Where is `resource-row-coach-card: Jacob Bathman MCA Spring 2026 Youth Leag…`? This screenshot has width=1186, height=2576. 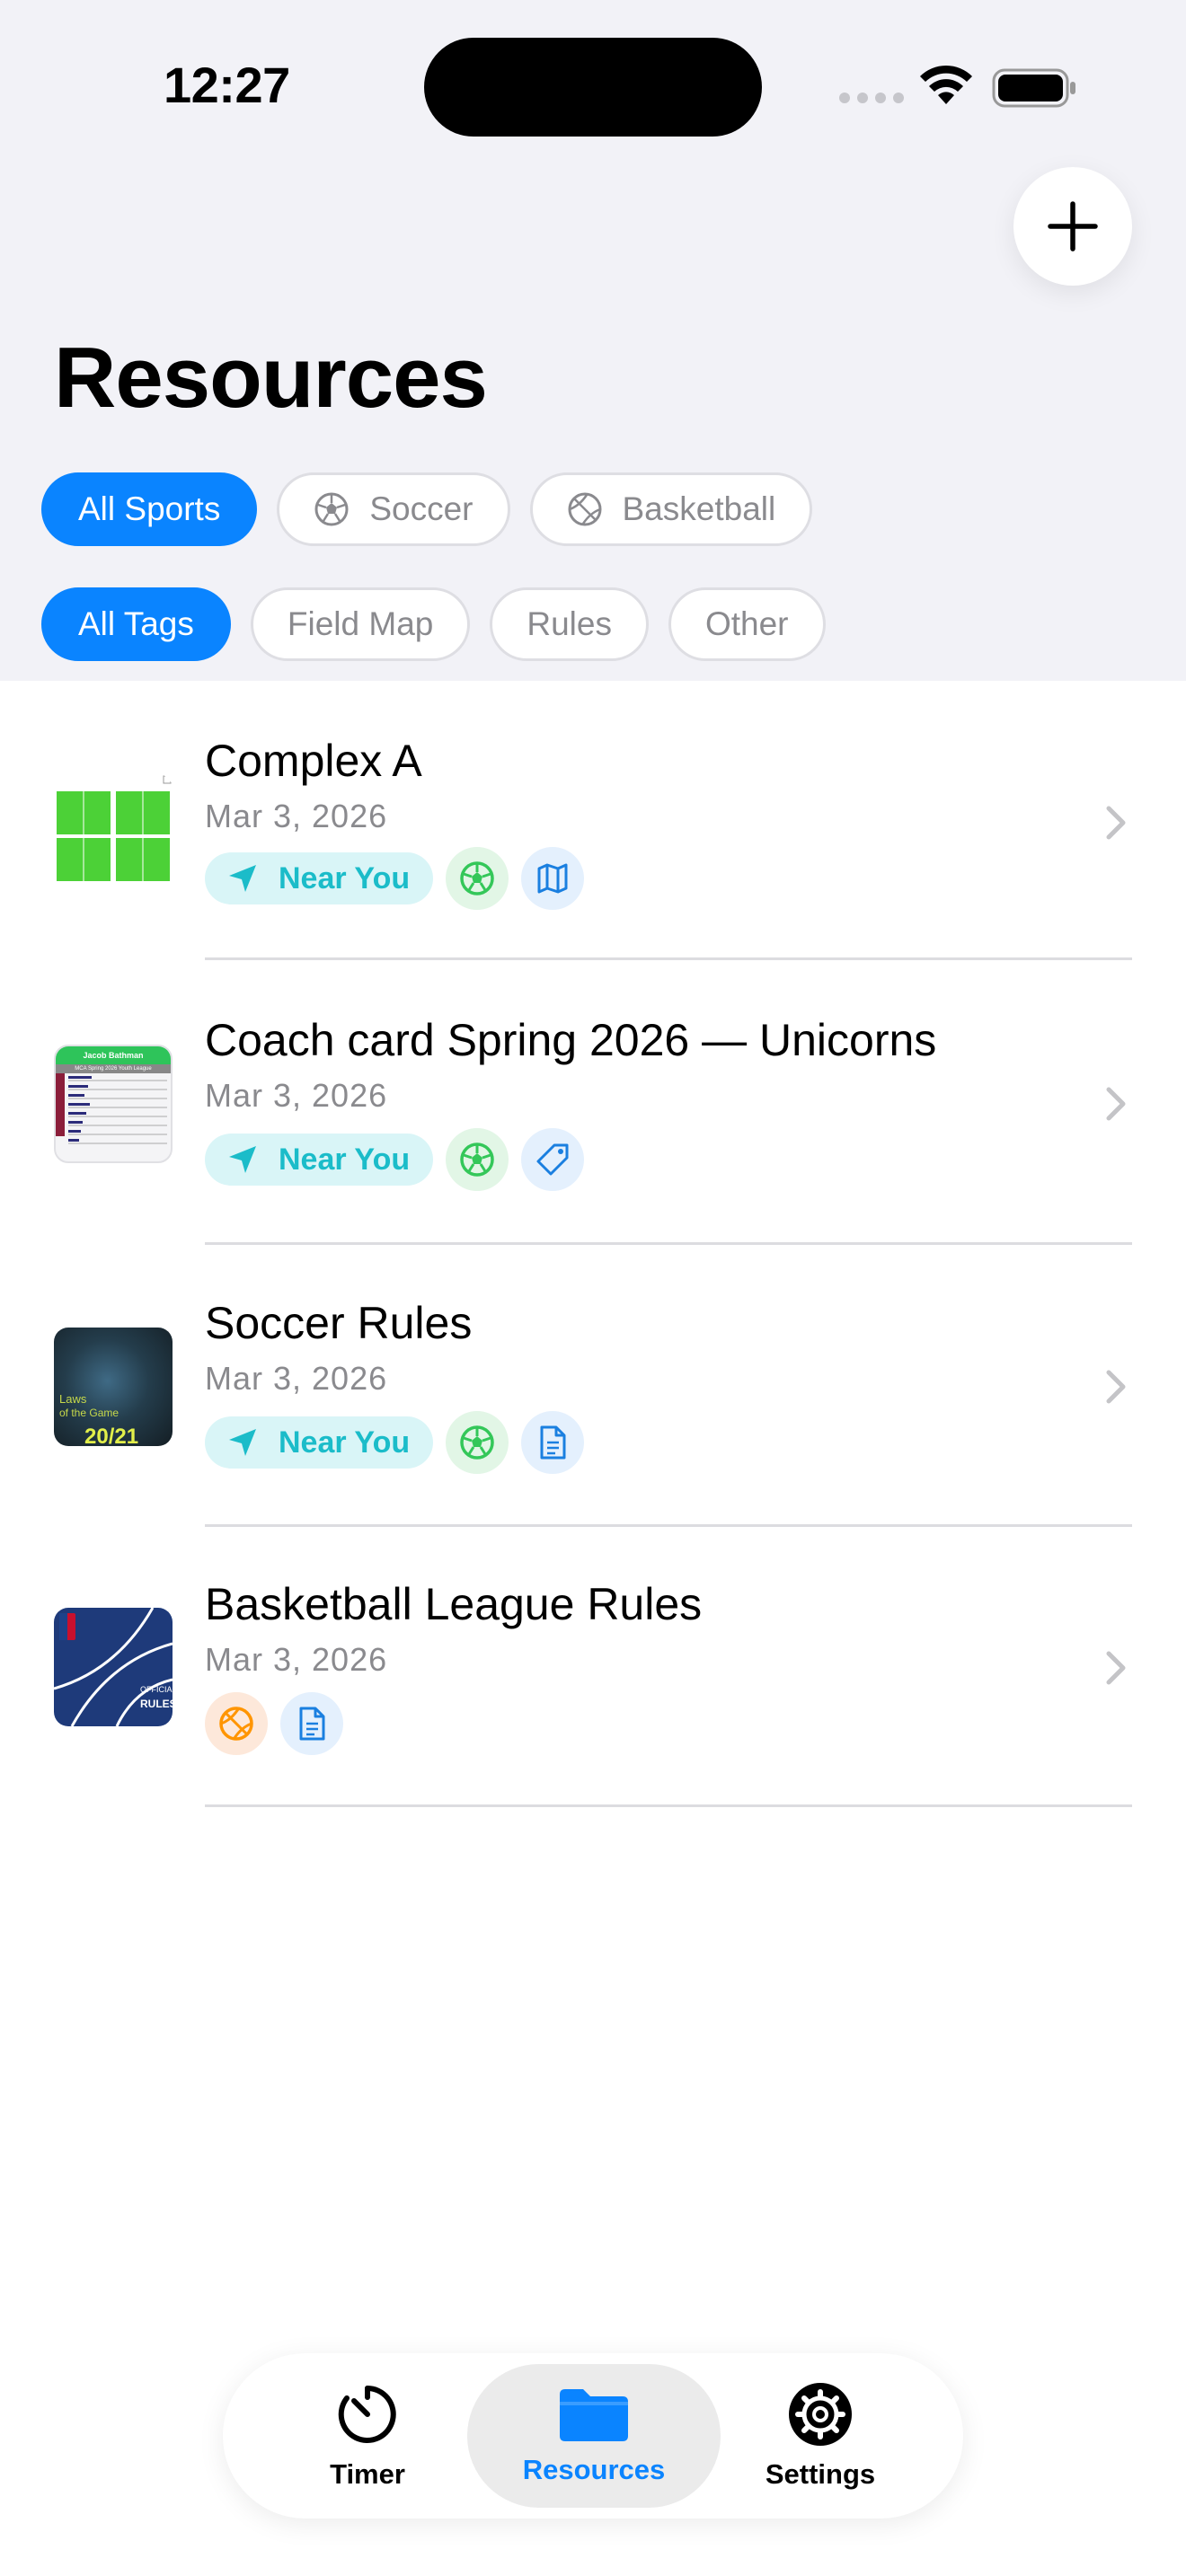 resource-row-coach-card: Jacob Bathman MCA Spring 2026 Youth Leag… is located at coordinates (593, 1103).